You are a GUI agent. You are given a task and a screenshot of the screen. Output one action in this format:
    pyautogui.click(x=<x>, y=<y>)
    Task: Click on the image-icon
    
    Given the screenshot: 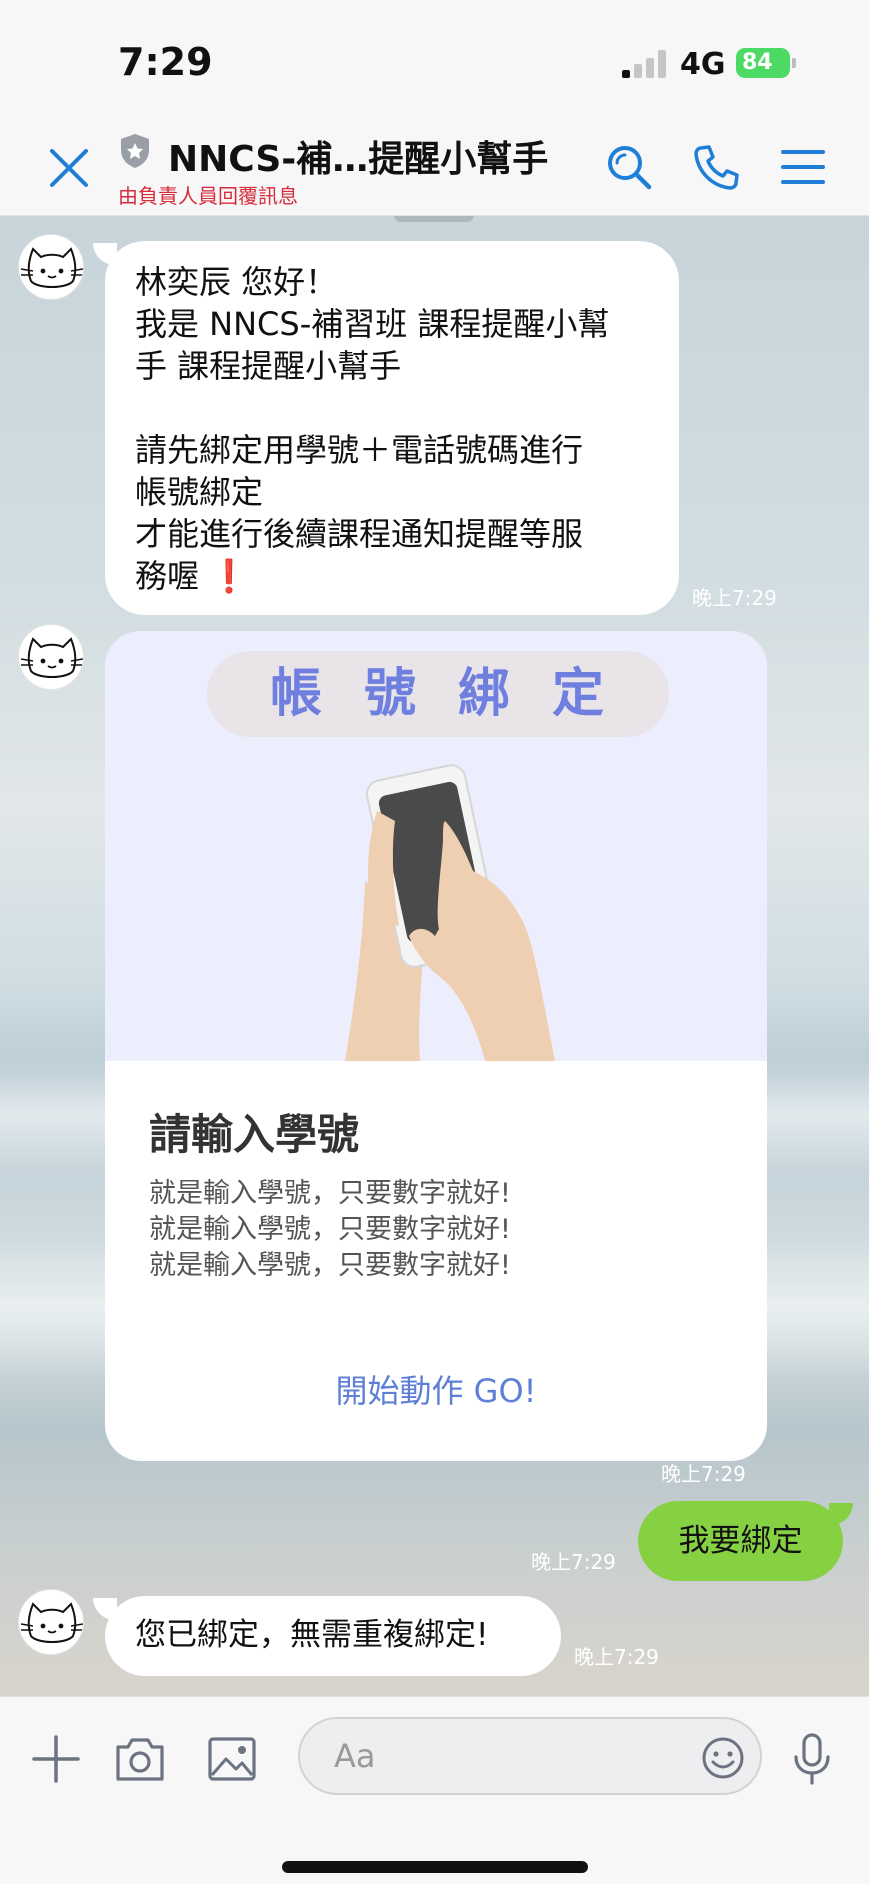 What is the action you would take?
    pyautogui.click(x=232, y=1759)
    